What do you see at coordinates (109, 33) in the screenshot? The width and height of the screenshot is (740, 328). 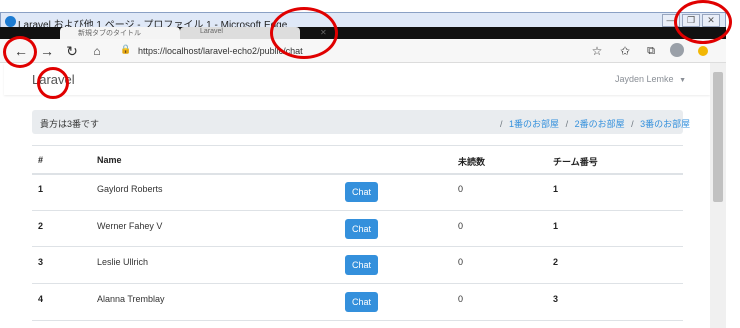 I see `tab-1-label: 新規タブのタイトル` at bounding box center [109, 33].